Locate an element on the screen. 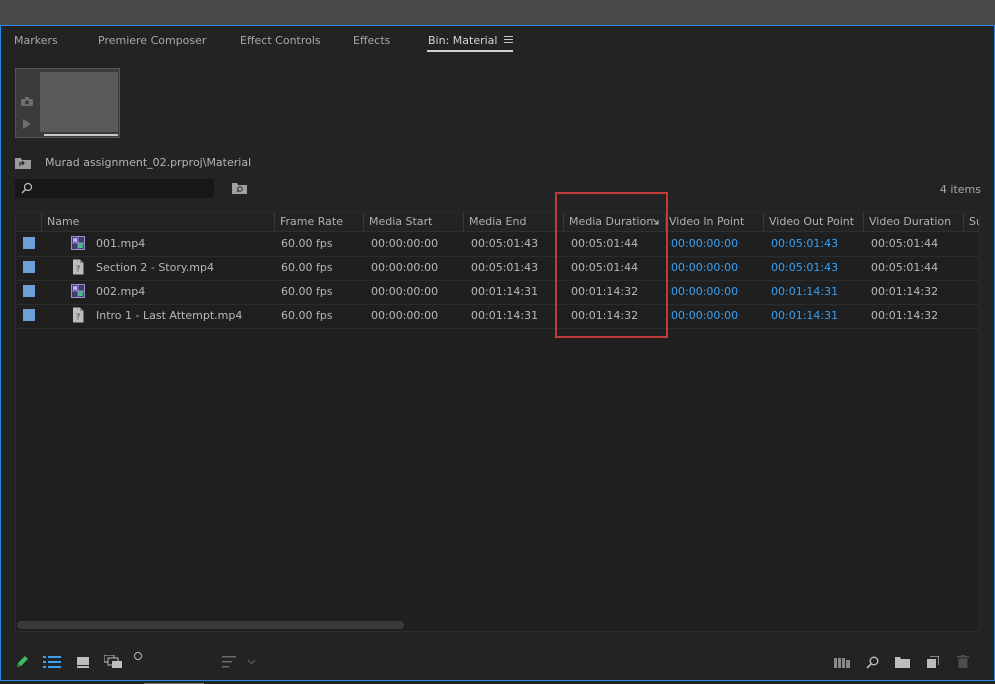 The width and height of the screenshot is (995, 684). sort-icons-icon is located at coordinates (229, 662).